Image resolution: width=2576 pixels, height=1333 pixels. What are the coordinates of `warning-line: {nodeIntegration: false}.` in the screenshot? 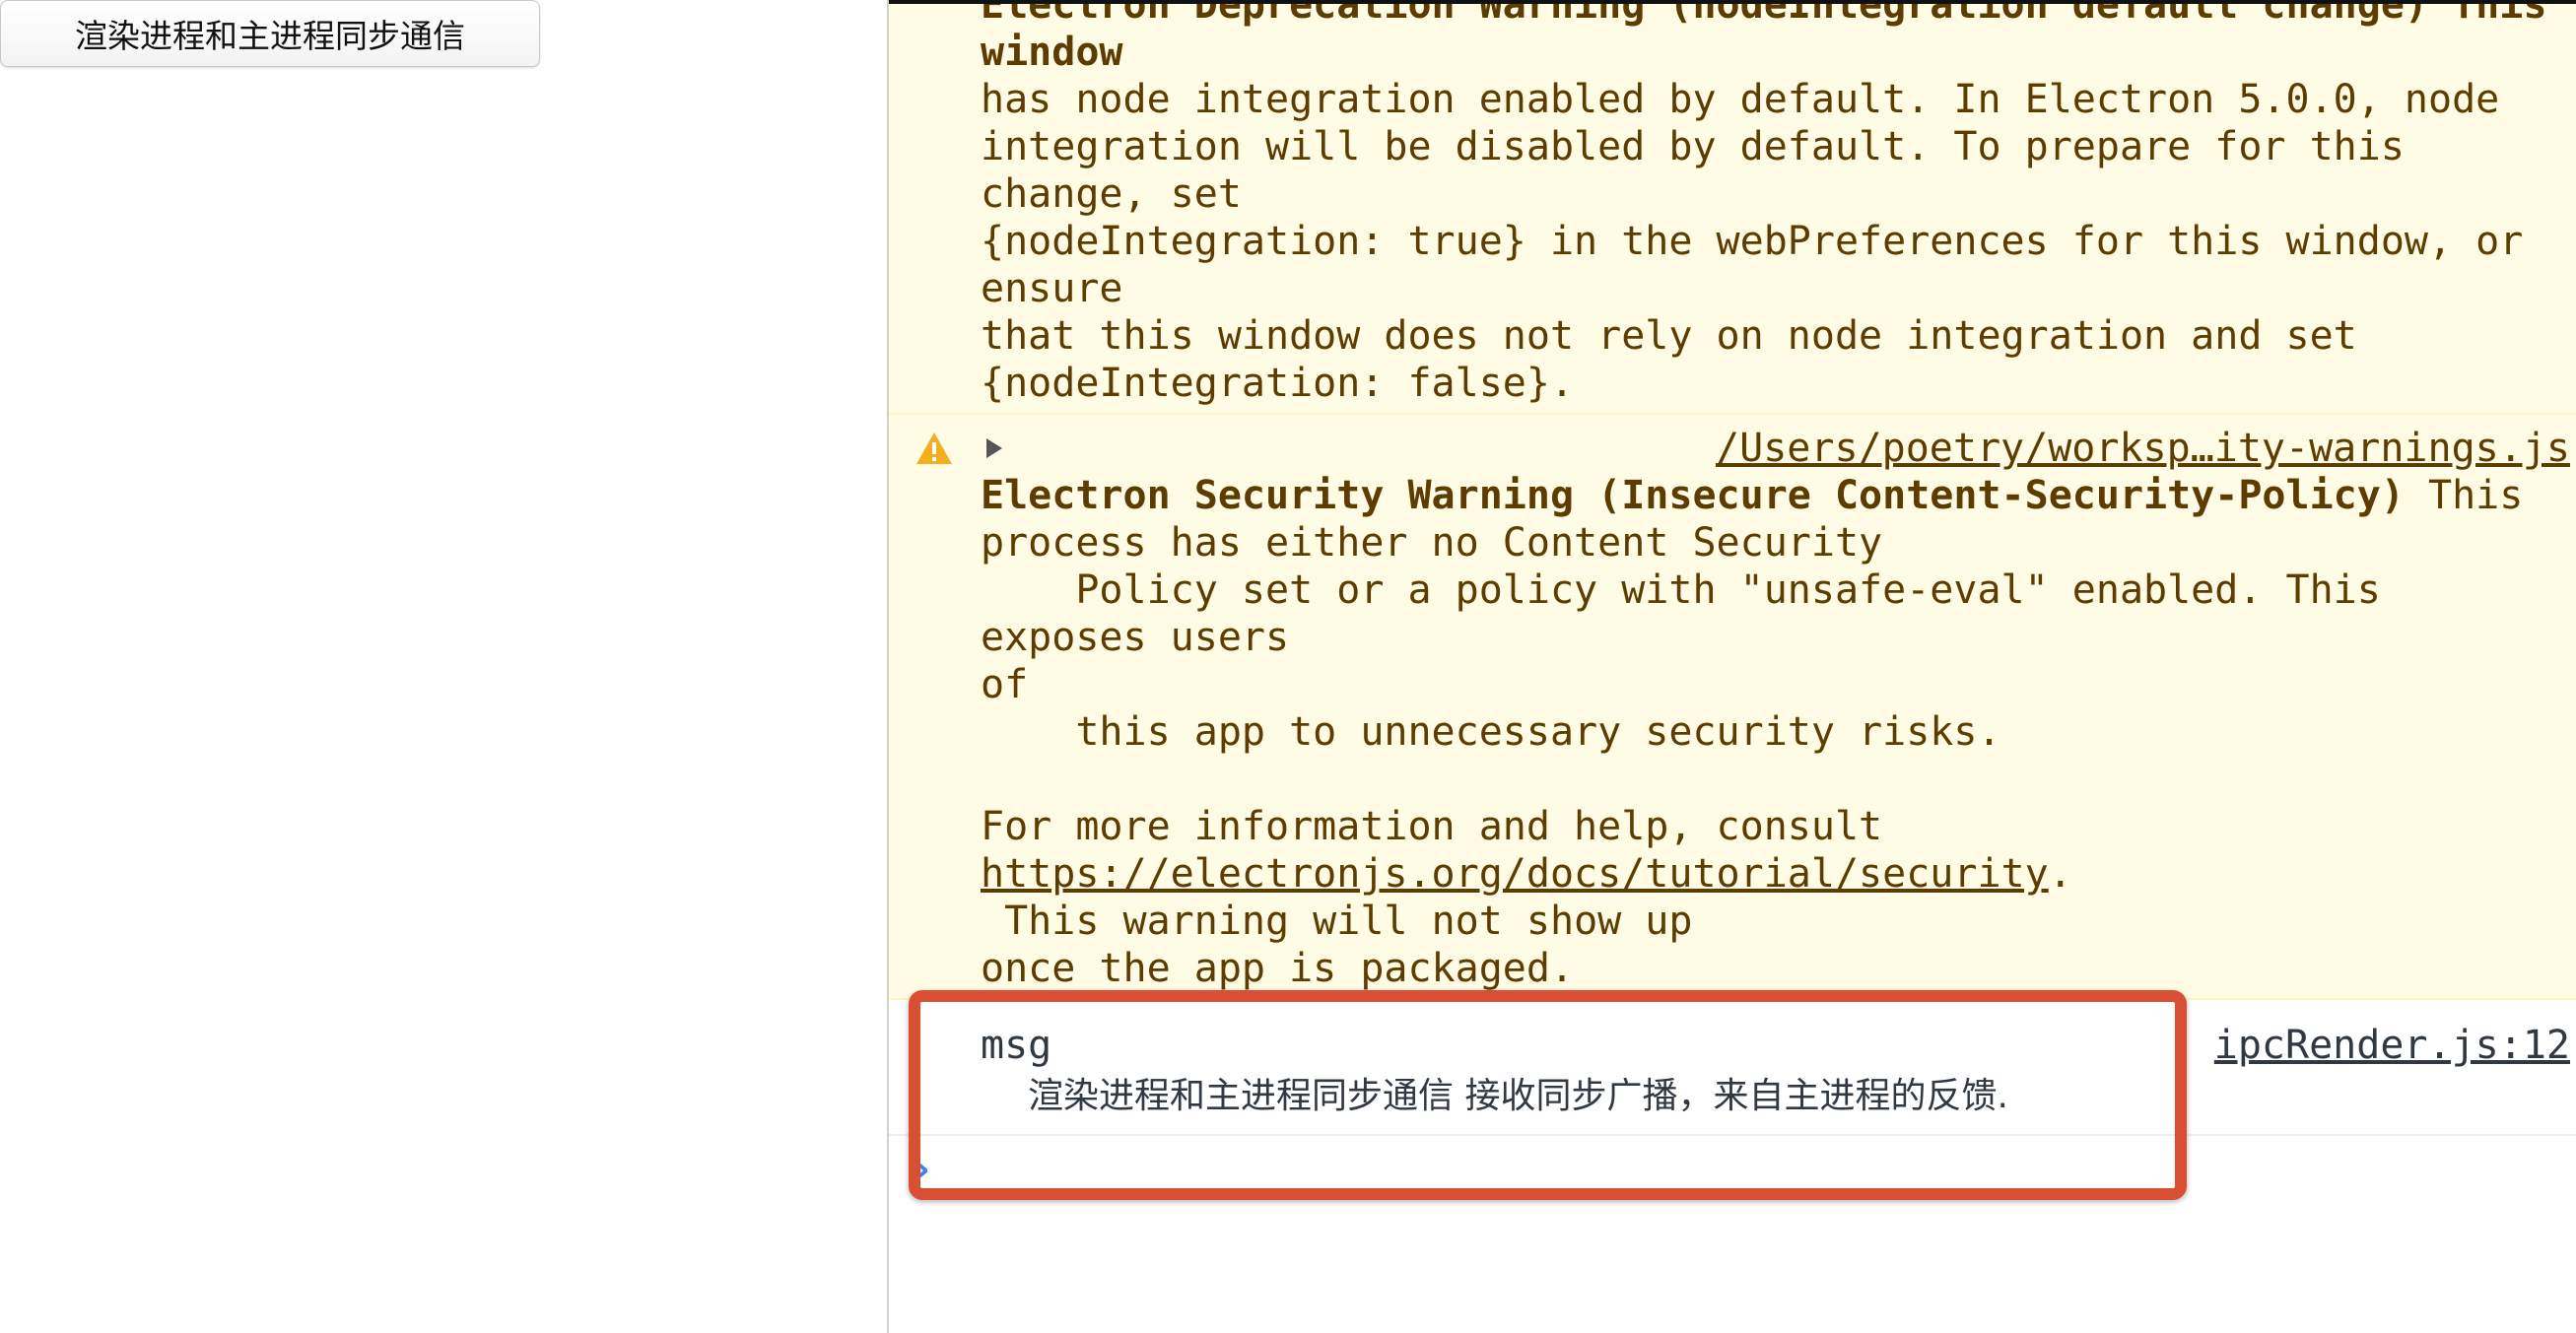 It's located at (1278, 384).